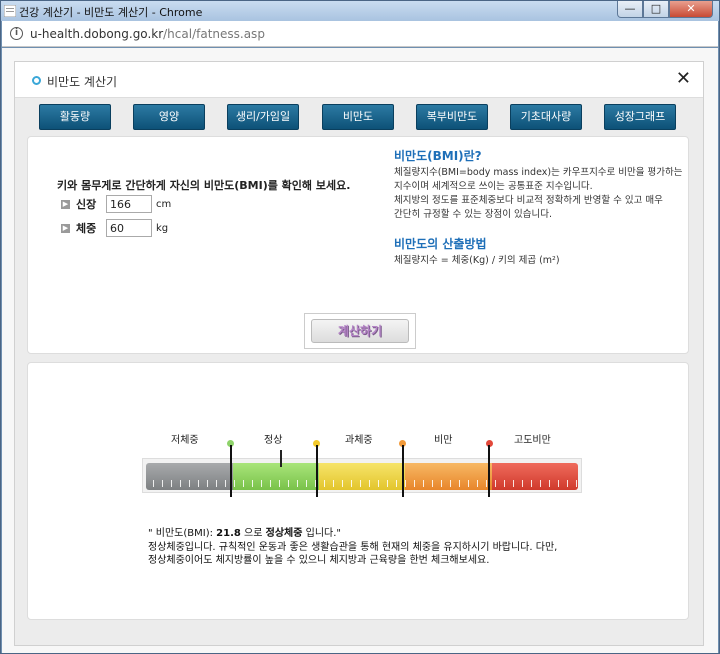 The height and width of the screenshot is (654, 720). What do you see at coordinates (477, 260) in the screenshot?
I see `bmi-formula: 체질량지수 = 체중(Kg) / 키의 제곱 (m²)` at bounding box center [477, 260].